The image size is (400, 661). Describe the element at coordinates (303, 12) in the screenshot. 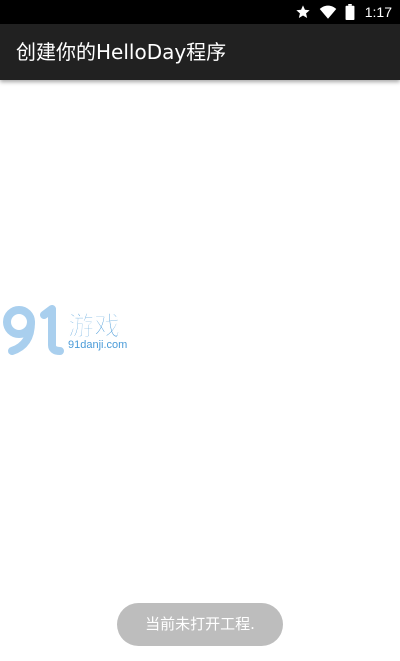

I see `star-icon` at that location.